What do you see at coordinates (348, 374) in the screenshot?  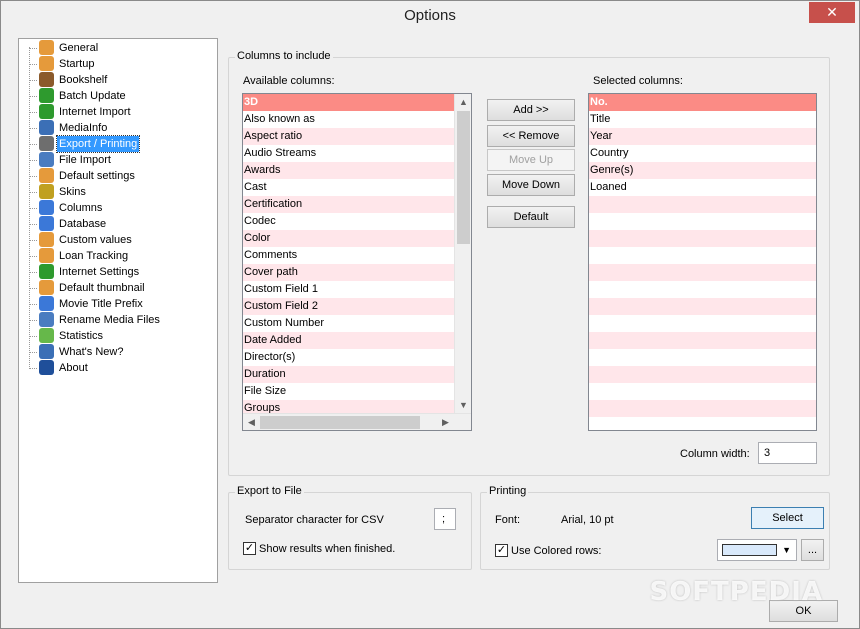 I see `list-item: Duration` at bounding box center [348, 374].